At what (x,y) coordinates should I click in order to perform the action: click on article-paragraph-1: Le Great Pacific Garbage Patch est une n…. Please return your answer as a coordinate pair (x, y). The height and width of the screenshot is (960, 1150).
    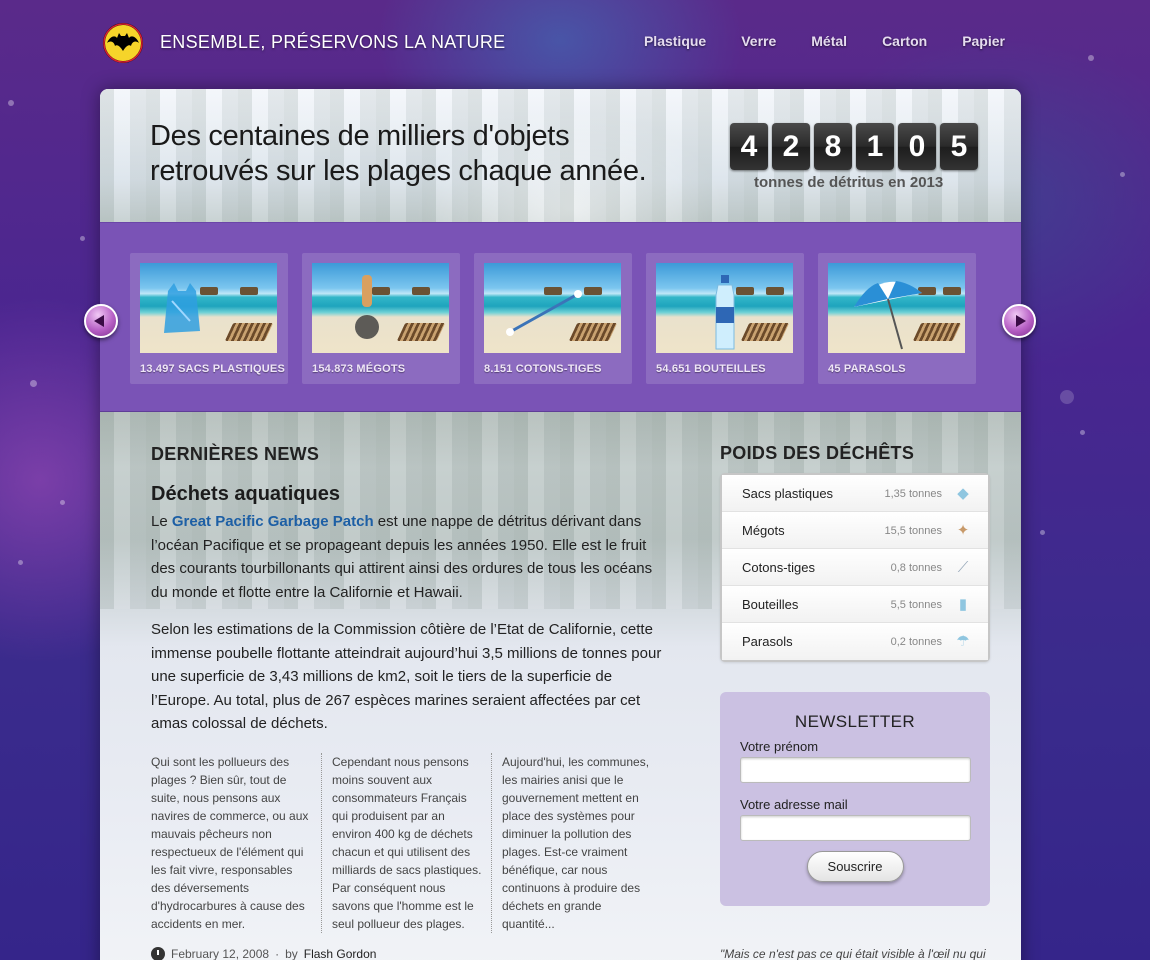
    Looking at the image, I should click on (411, 557).